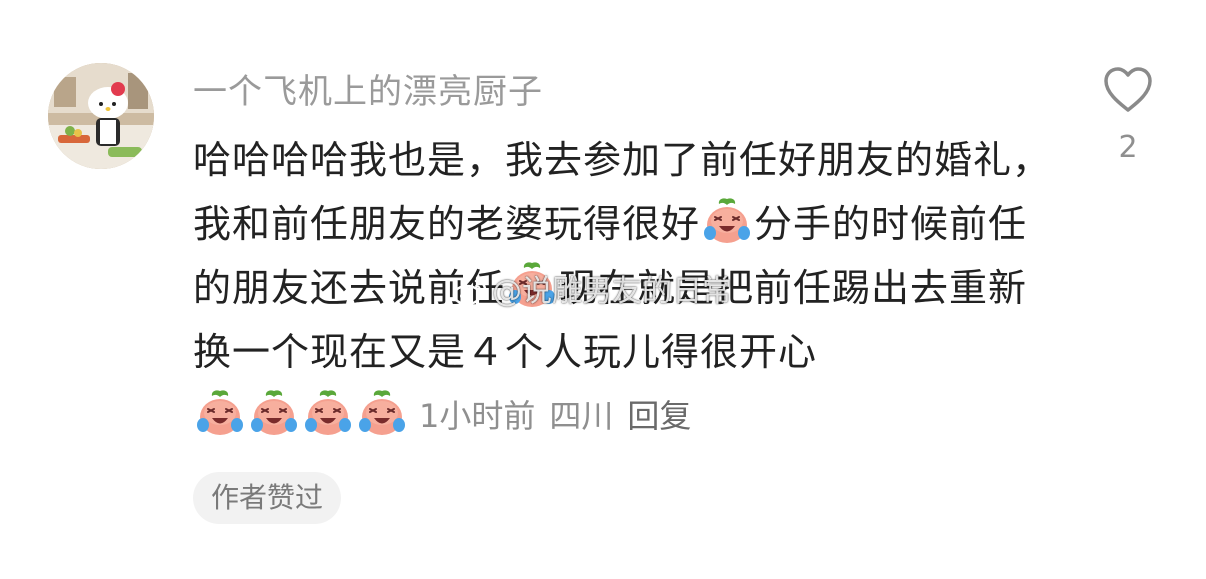  Describe the element at coordinates (1128, 147) in the screenshot. I see `like-count: 2` at that location.